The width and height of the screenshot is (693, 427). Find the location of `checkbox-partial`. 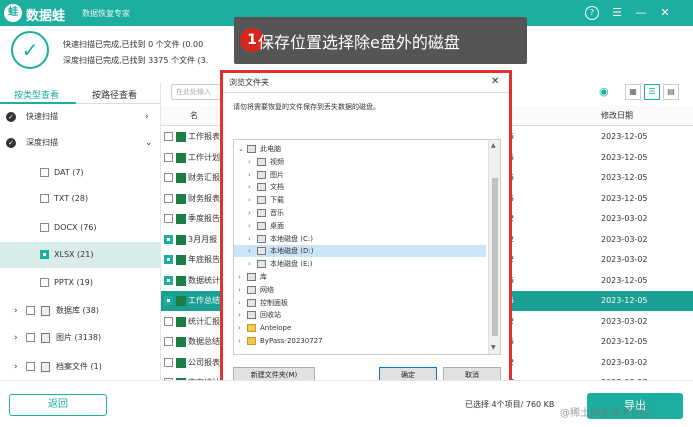

checkbox-partial is located at coordinates (44, 254).